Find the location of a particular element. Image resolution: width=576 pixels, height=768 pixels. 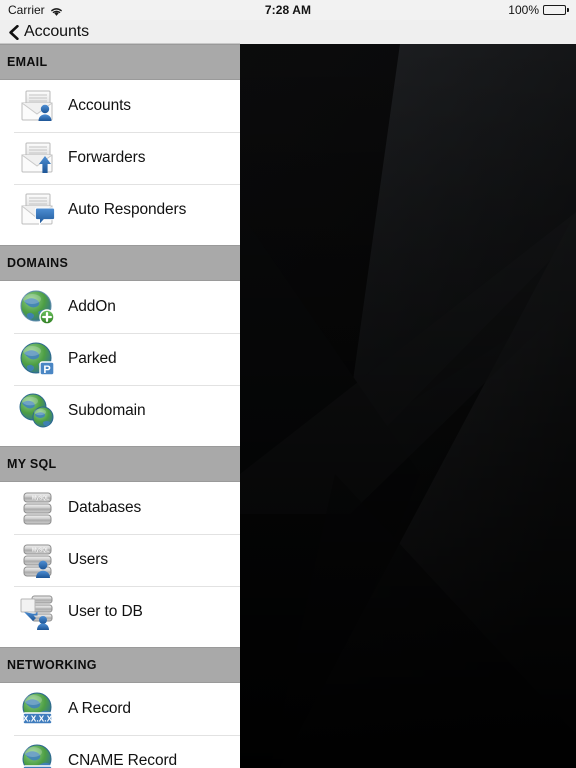

list-item-label: A Record is located at coordinates (99, 708).